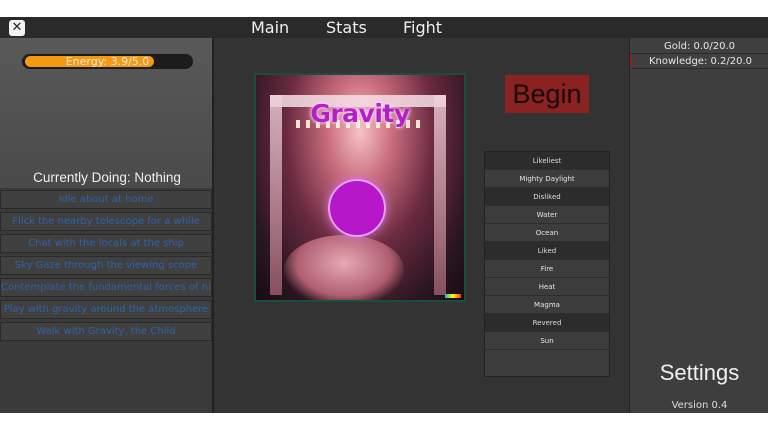 This screenshot has height=432, width=768. I want to click on pref-header-liked: Liked, so click(547, 251).